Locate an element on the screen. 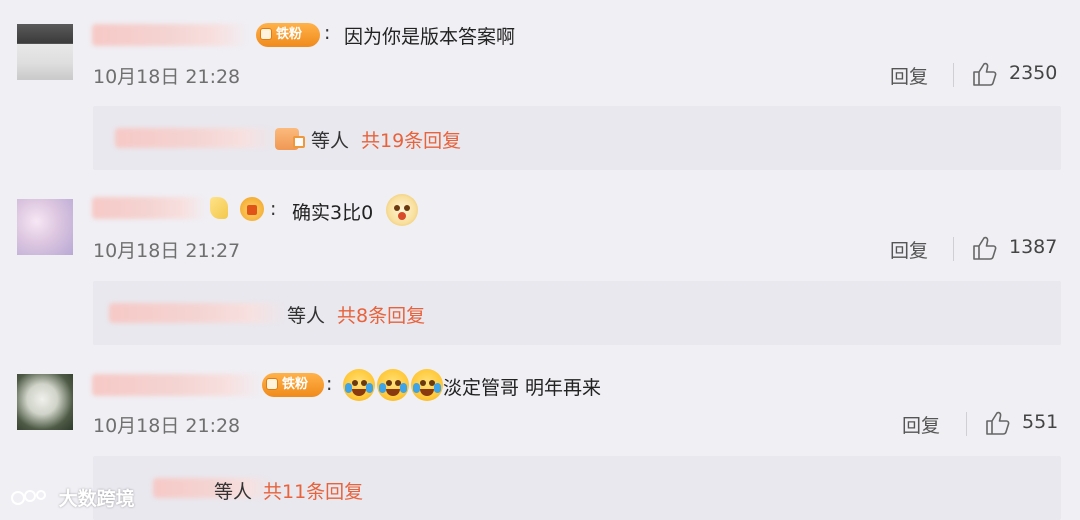 The width and height of the screenshot is (1080, 520). doge-emoji-icon is located at coordinates (402, 210).